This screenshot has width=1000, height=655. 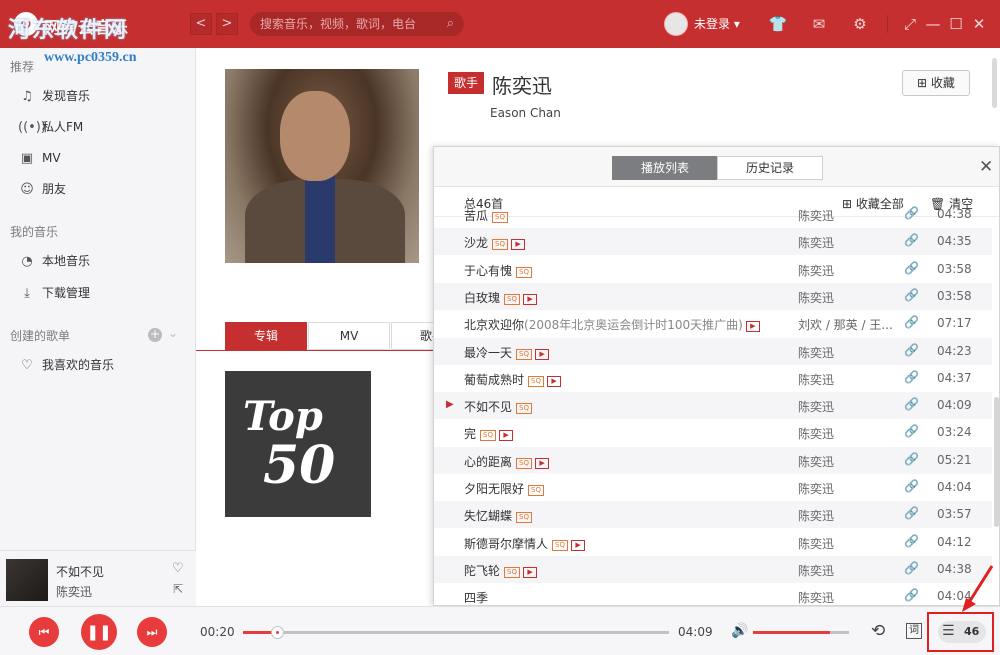 I want to click on playlist-row: 四季 陈奕迅 🔗 04:04, so click(x=713, y=594).